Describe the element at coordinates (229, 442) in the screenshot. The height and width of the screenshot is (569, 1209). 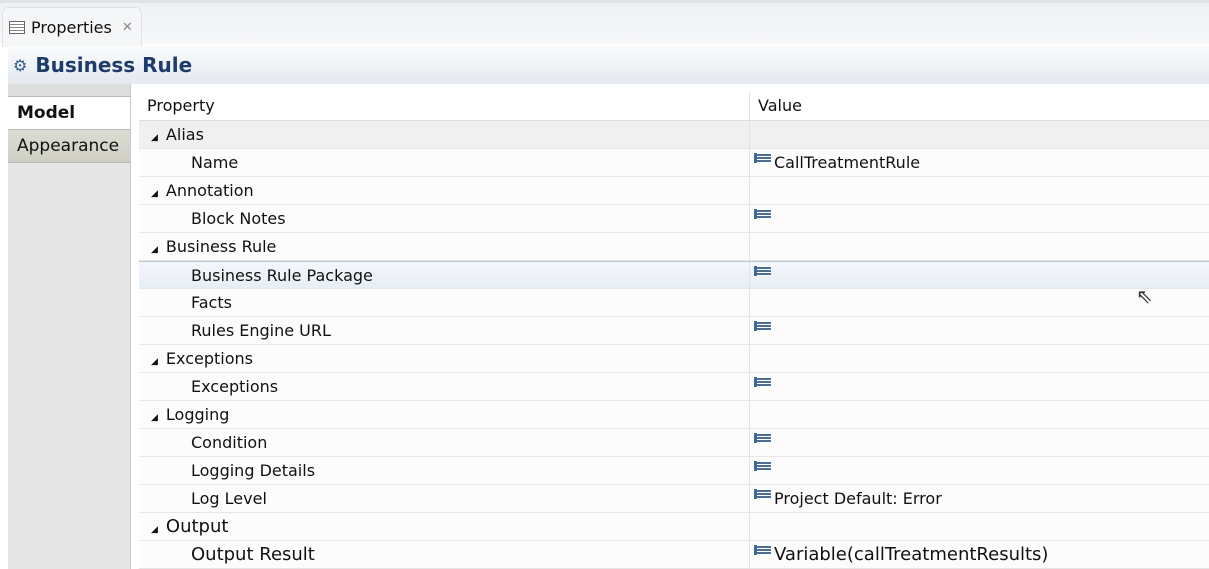
I see `property-label: Condition` at that location.